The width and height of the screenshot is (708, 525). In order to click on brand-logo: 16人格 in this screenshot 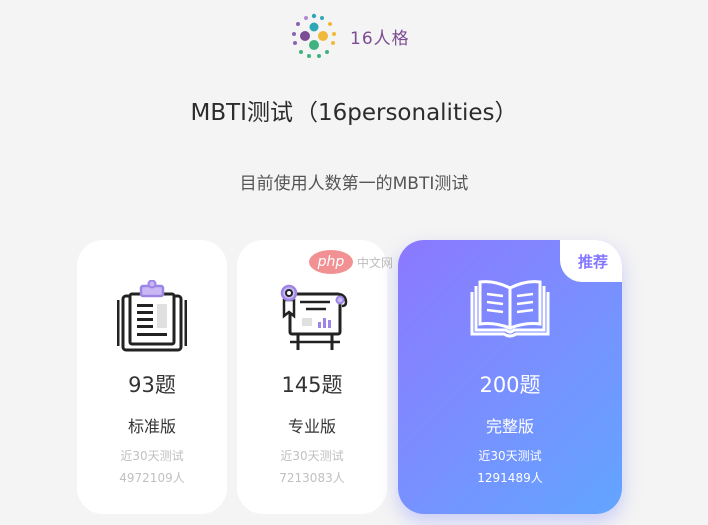, I will do `click(350, 36)`.